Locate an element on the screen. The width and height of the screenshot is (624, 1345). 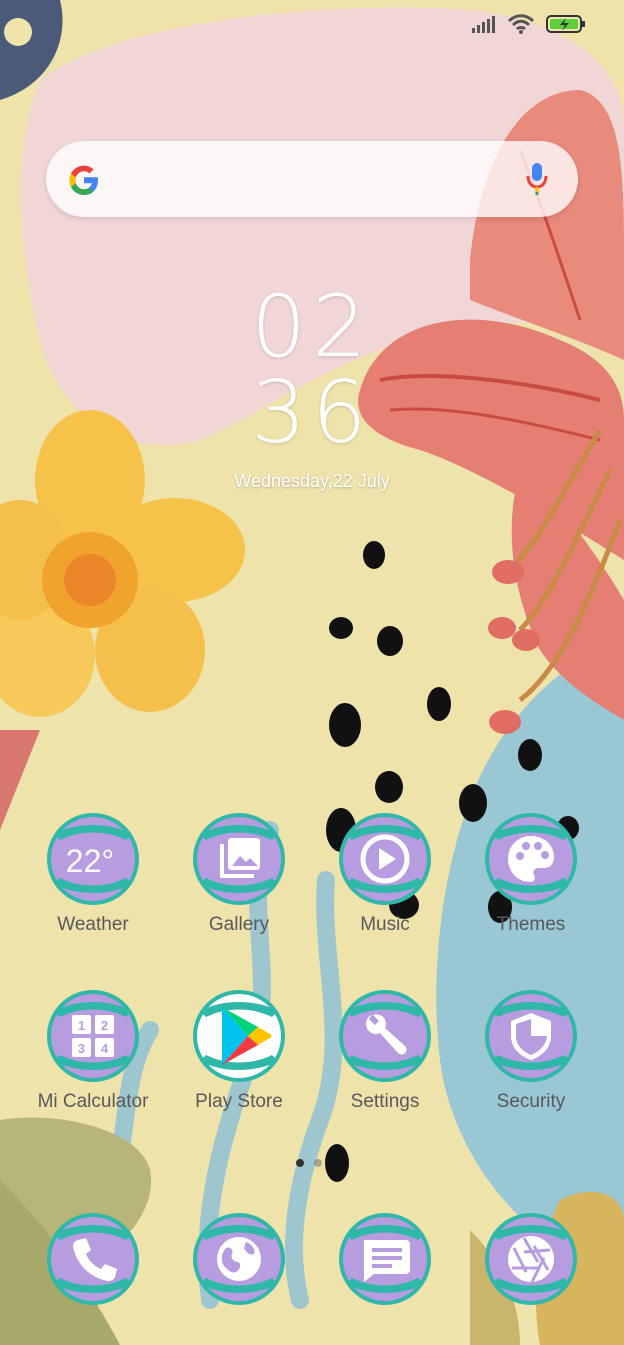
app-music: Music is located at coordinates (385, 882).